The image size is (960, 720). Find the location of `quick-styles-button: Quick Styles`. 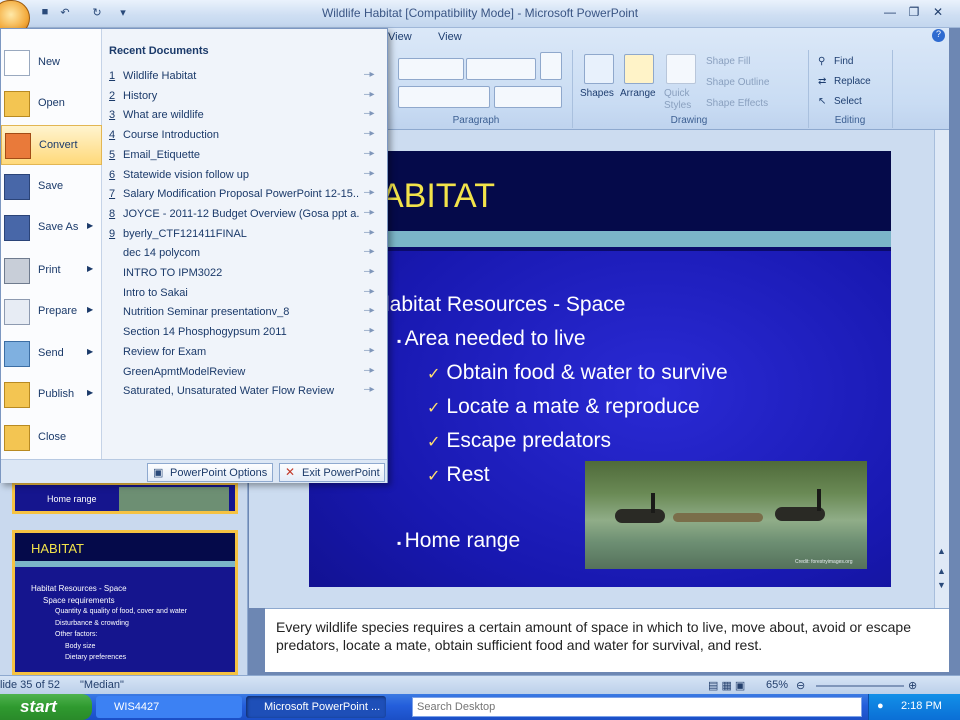

quick-styles-button: Quick Styles is located at coordinates (681, 100).